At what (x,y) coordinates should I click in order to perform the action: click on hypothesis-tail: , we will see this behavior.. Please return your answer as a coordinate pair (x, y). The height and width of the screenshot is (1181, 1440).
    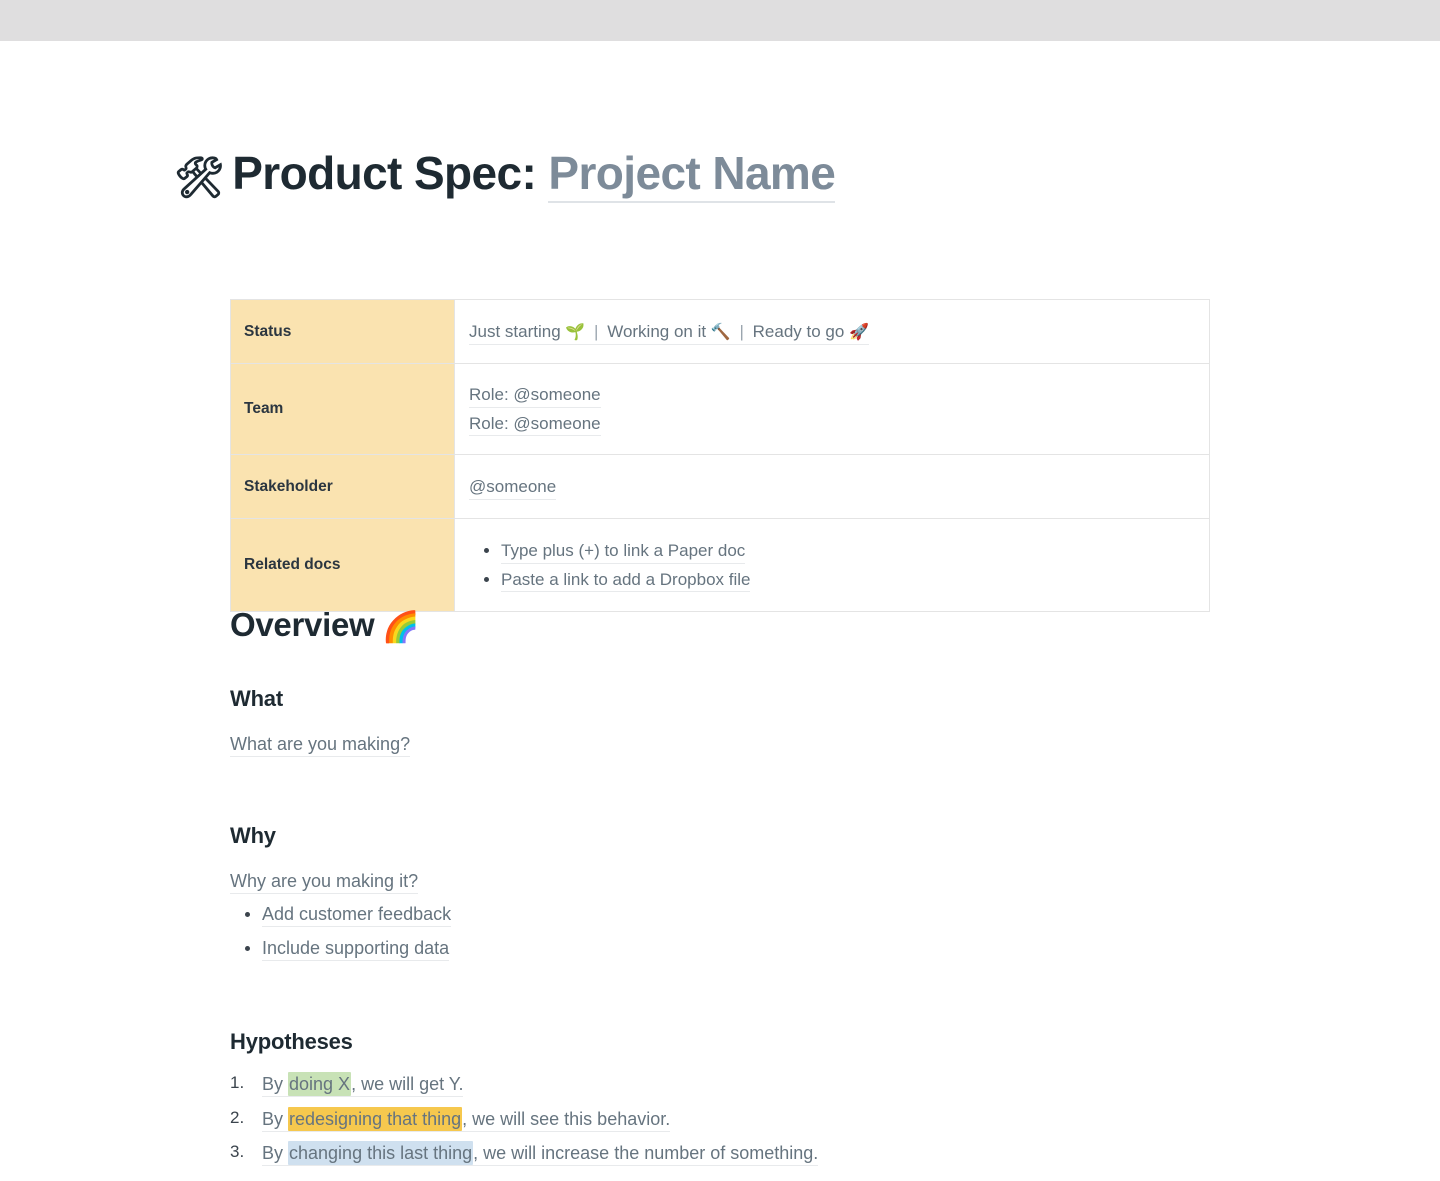
    Looking at the image, I should click on (566, 1118).